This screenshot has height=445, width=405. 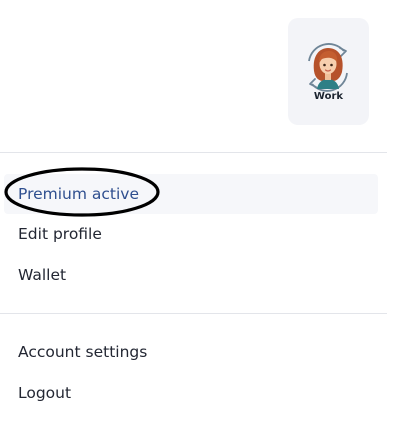 What do you see at coordinates (191, 234) in the screenshot?
I see `edit-profile-link: Edit profile` at bounding box center [191, 234].